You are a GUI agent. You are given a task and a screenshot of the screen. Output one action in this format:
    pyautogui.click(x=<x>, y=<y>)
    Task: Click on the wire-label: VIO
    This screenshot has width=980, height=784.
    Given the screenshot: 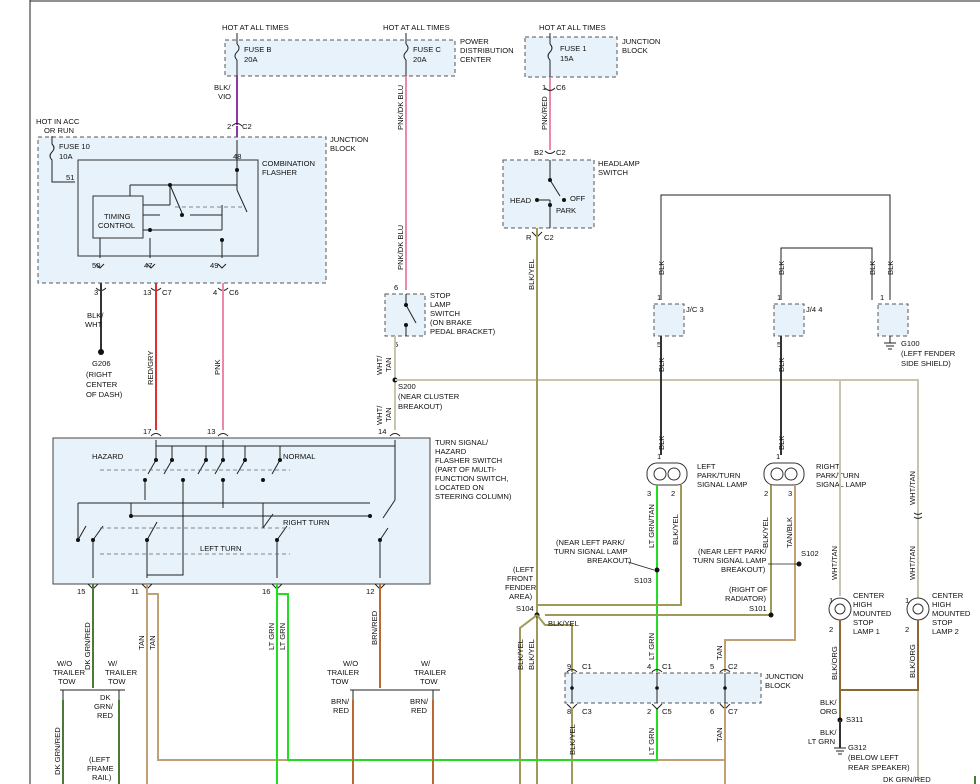 What is the action you would take?
    pyautogui.click(x=224, y=96)
    